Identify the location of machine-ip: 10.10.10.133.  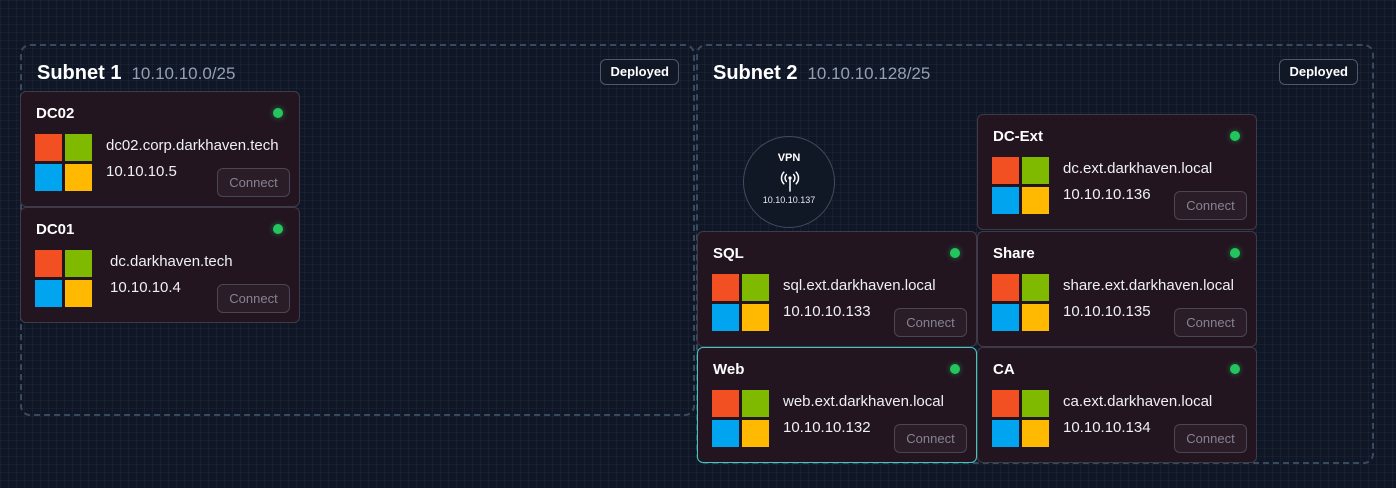
(827, 311).